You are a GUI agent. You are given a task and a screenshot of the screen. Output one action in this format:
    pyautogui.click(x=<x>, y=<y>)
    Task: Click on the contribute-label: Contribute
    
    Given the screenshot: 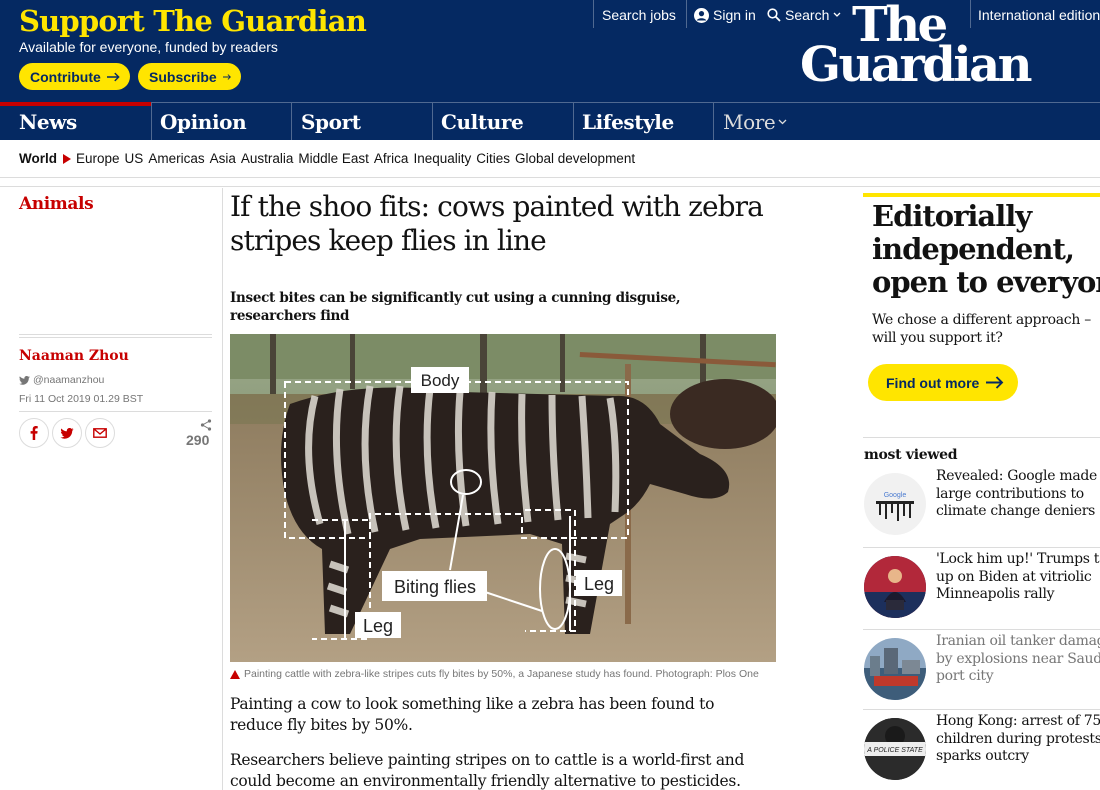 What is the action you would take?
    pyautogui.click(x=65, y=76)
    